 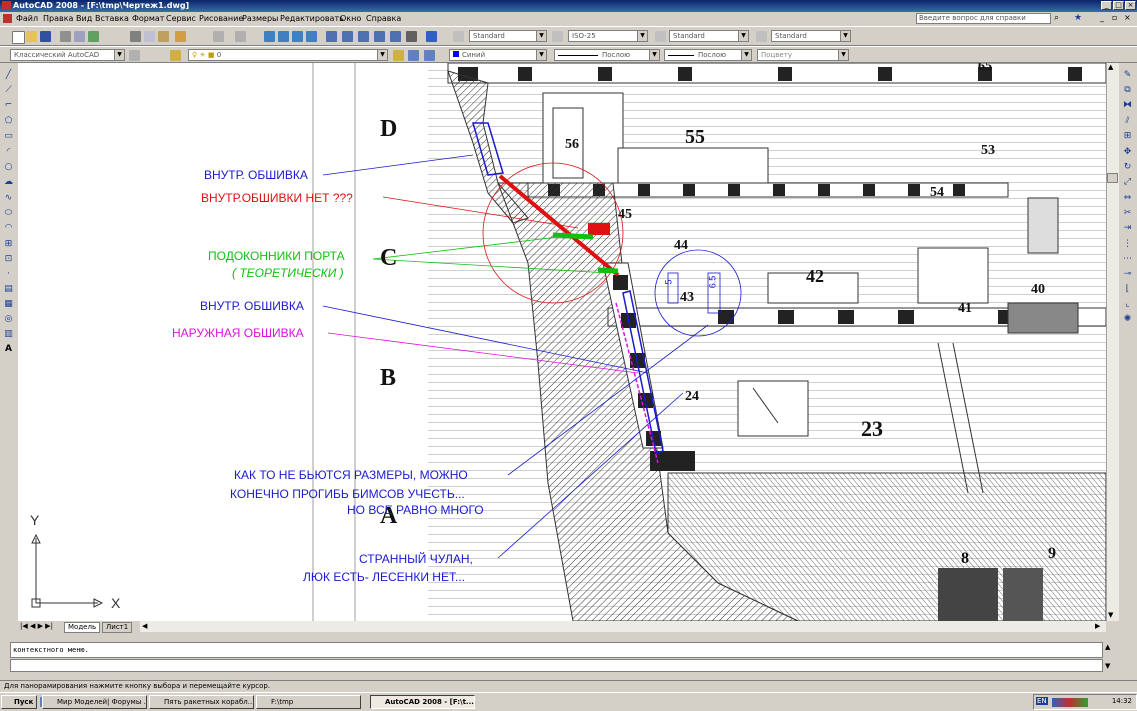 I want to click on workspace-select: Классический AutoCAD ▼, so click(x=67, y=55).